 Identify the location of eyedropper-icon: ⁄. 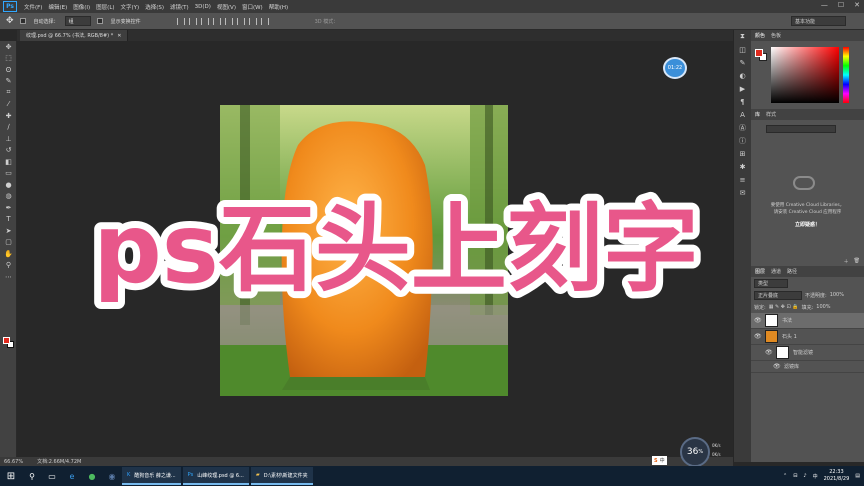
(8, 105).